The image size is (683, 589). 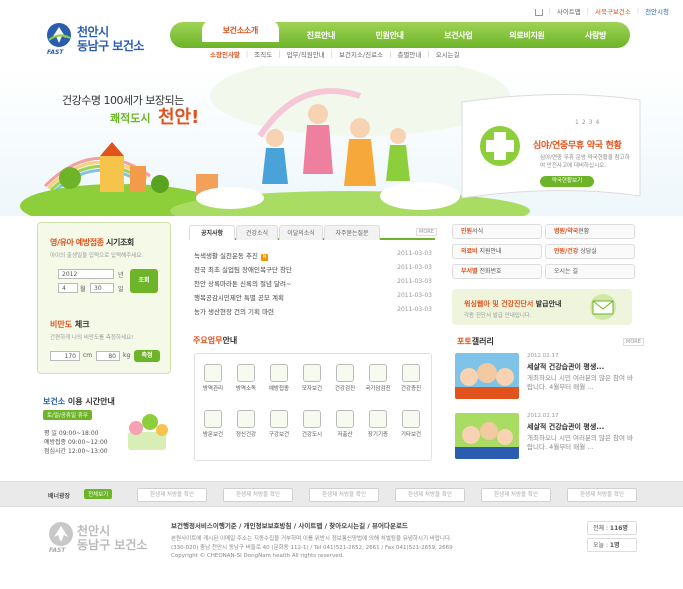 I want to click on hours-row: 예방접종 09:00~12:00, so click(x=76, y=442).